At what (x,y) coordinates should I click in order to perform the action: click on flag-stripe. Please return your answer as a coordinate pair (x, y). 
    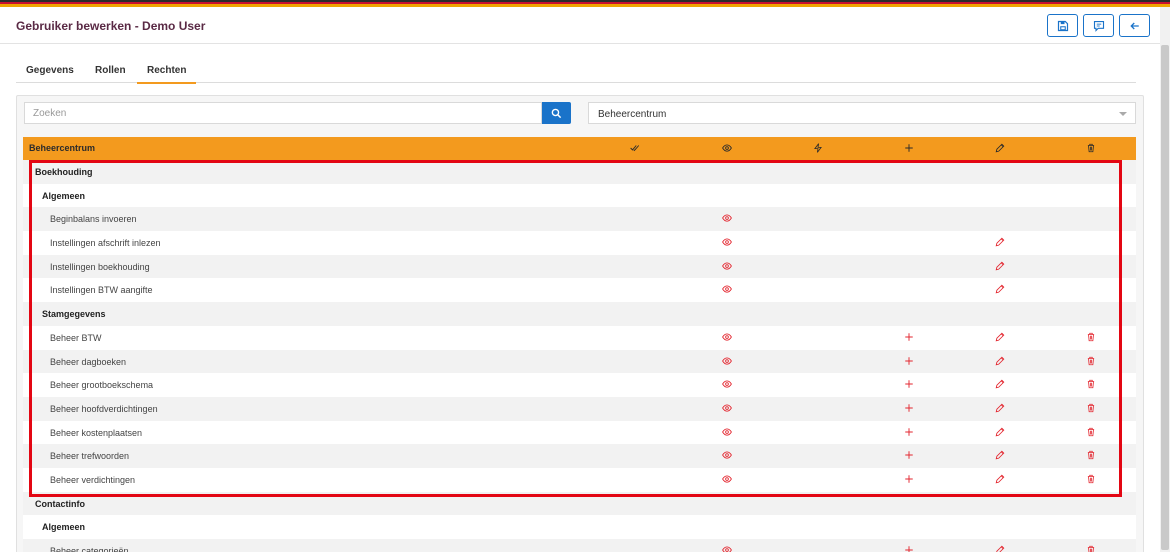
    Looking at the image, I should click on (585, 3).